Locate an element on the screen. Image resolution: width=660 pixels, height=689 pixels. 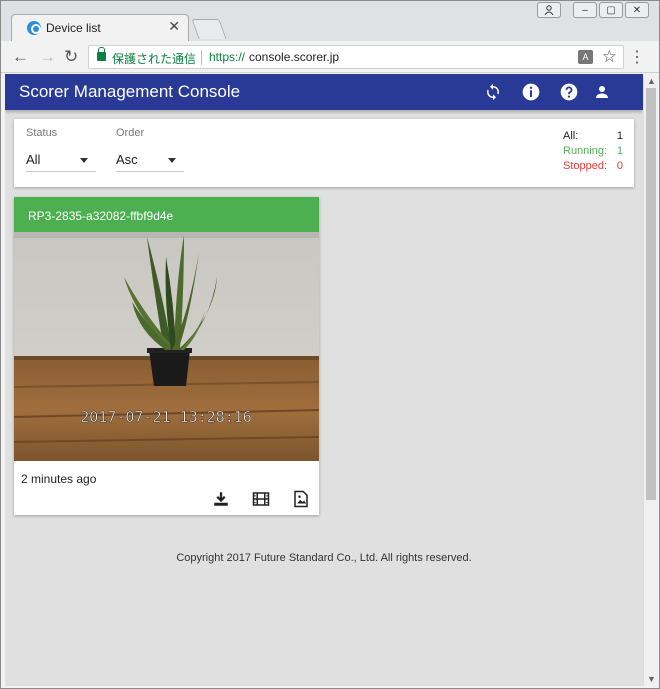
url-host: console.scorer.jp is located at coordinates (294, 57).